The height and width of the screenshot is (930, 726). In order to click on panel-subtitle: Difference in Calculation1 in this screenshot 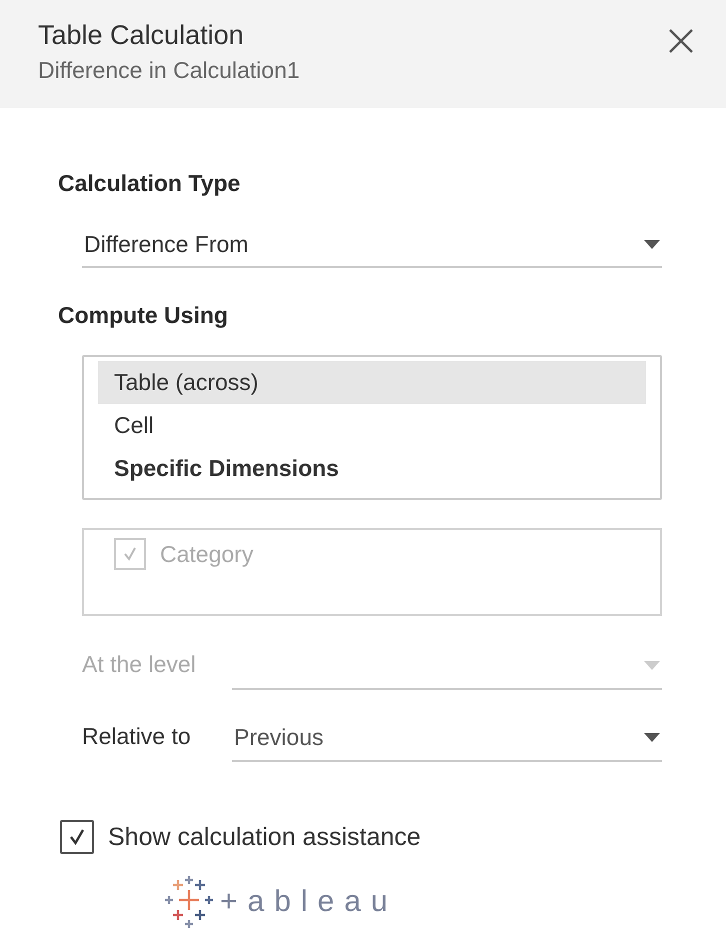, I will do `click(169, 70)`.